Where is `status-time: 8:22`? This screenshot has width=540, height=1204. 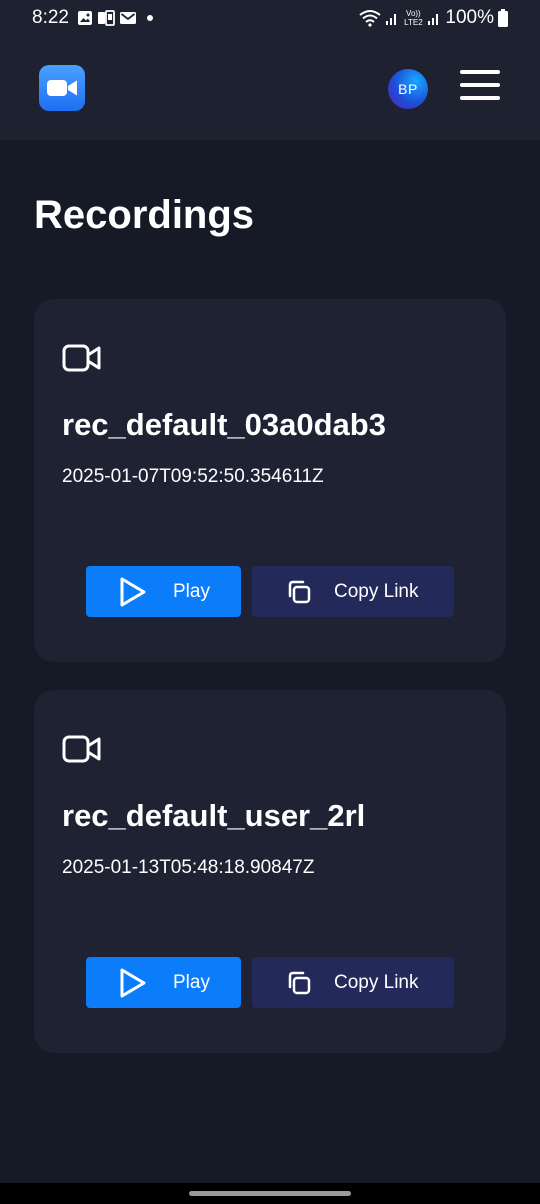
status-time: 8:22 is located at coordinates (50, 17).